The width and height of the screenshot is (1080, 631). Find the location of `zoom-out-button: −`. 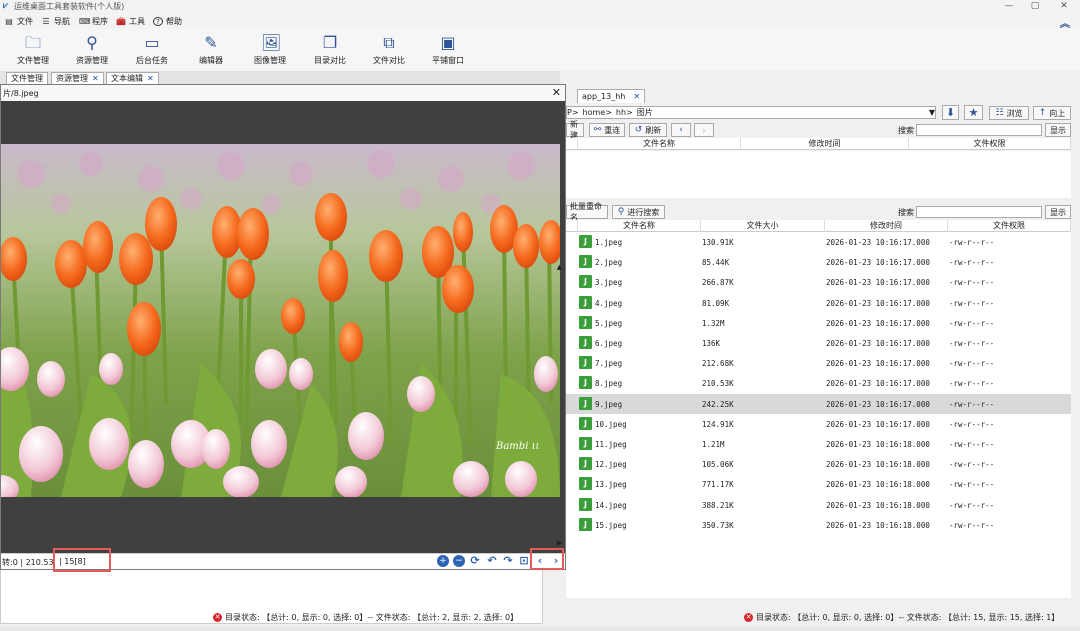

zoom-out-button: − is located at coordinates (459, 561).